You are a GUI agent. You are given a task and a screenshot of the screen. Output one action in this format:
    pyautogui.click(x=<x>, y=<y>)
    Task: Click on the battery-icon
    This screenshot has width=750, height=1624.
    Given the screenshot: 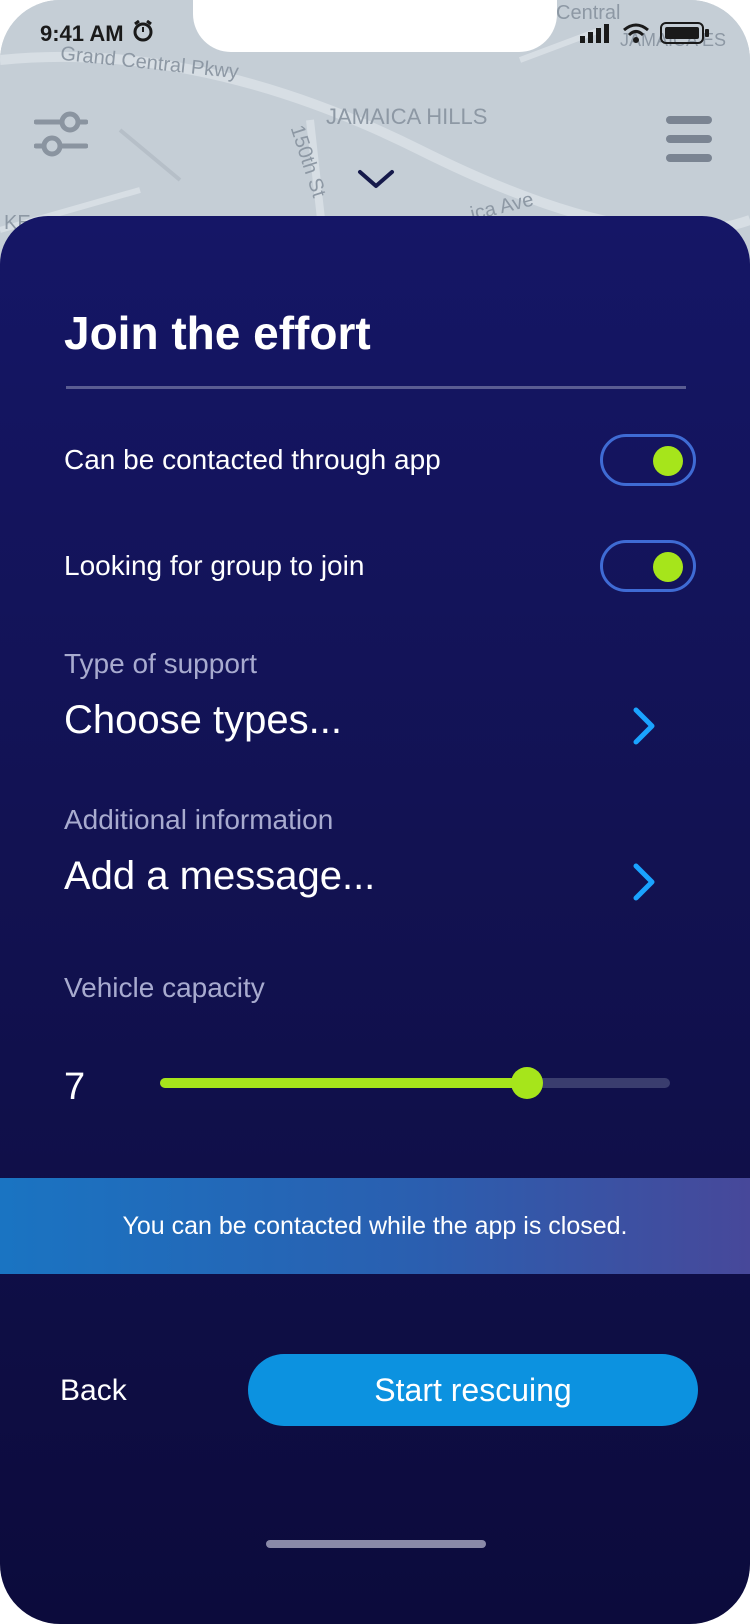 What is the action you would take?
    pyautogui.click(x=685, y=35)
    